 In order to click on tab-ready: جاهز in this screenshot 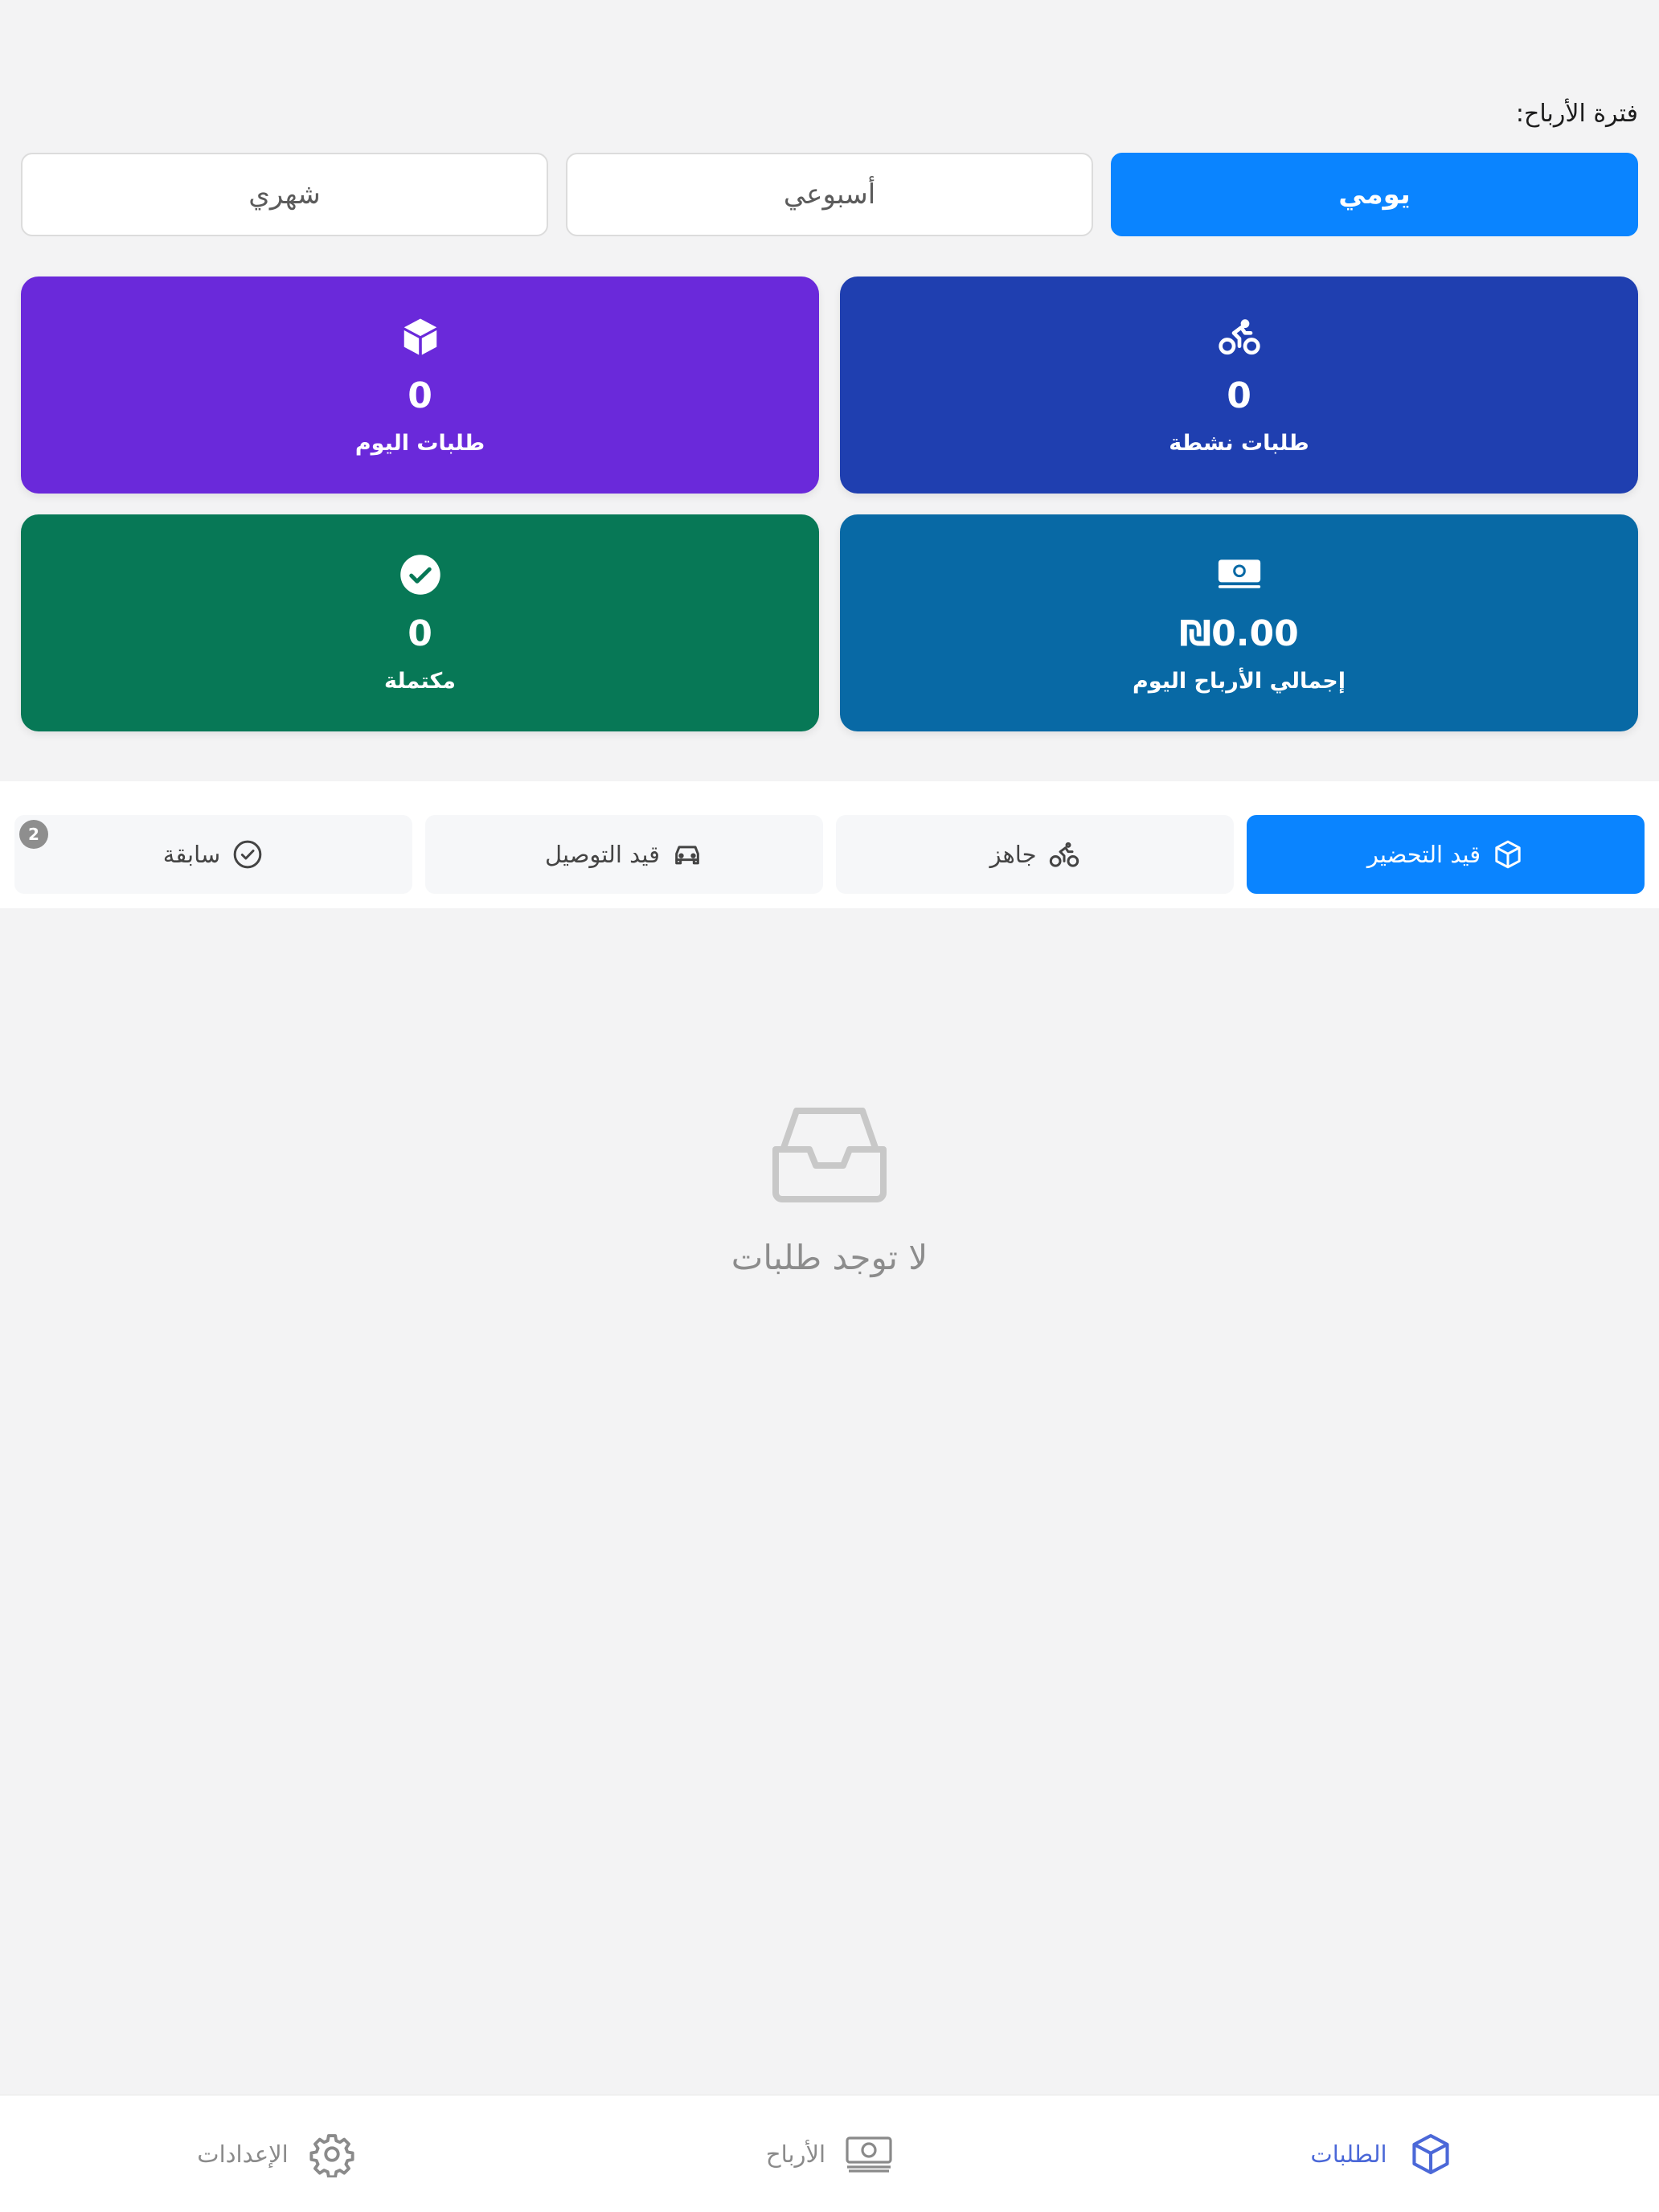, I will do `click(1035, 854)`.